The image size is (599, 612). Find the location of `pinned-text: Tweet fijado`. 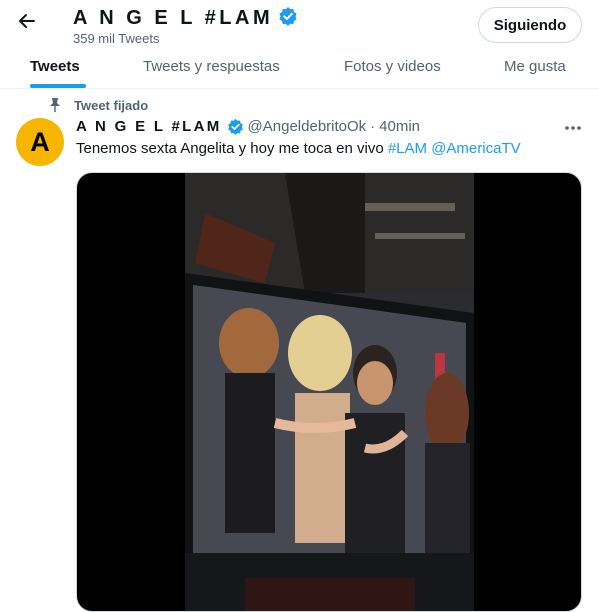

pinned-text: Tweet fijado is located at coordinates (111, 105).